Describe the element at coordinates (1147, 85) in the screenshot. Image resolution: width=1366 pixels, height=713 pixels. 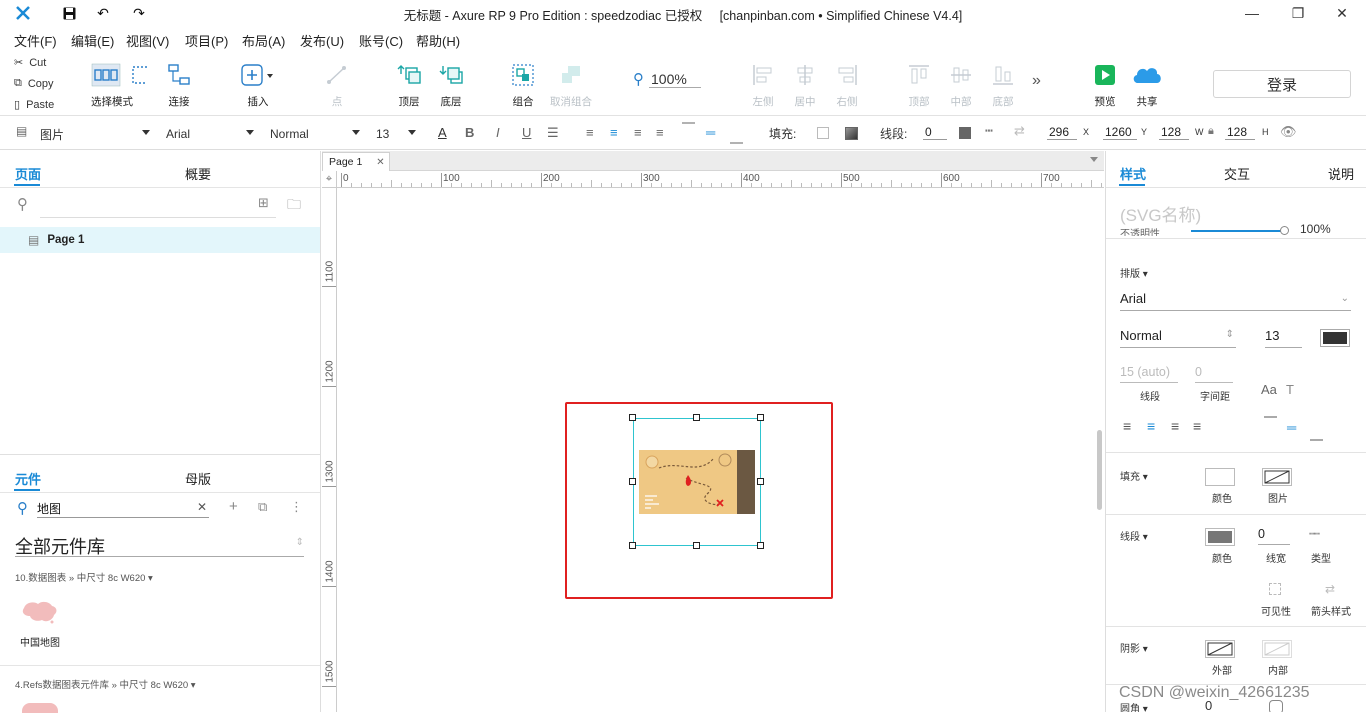
I see `share-button: 共享` at that location.